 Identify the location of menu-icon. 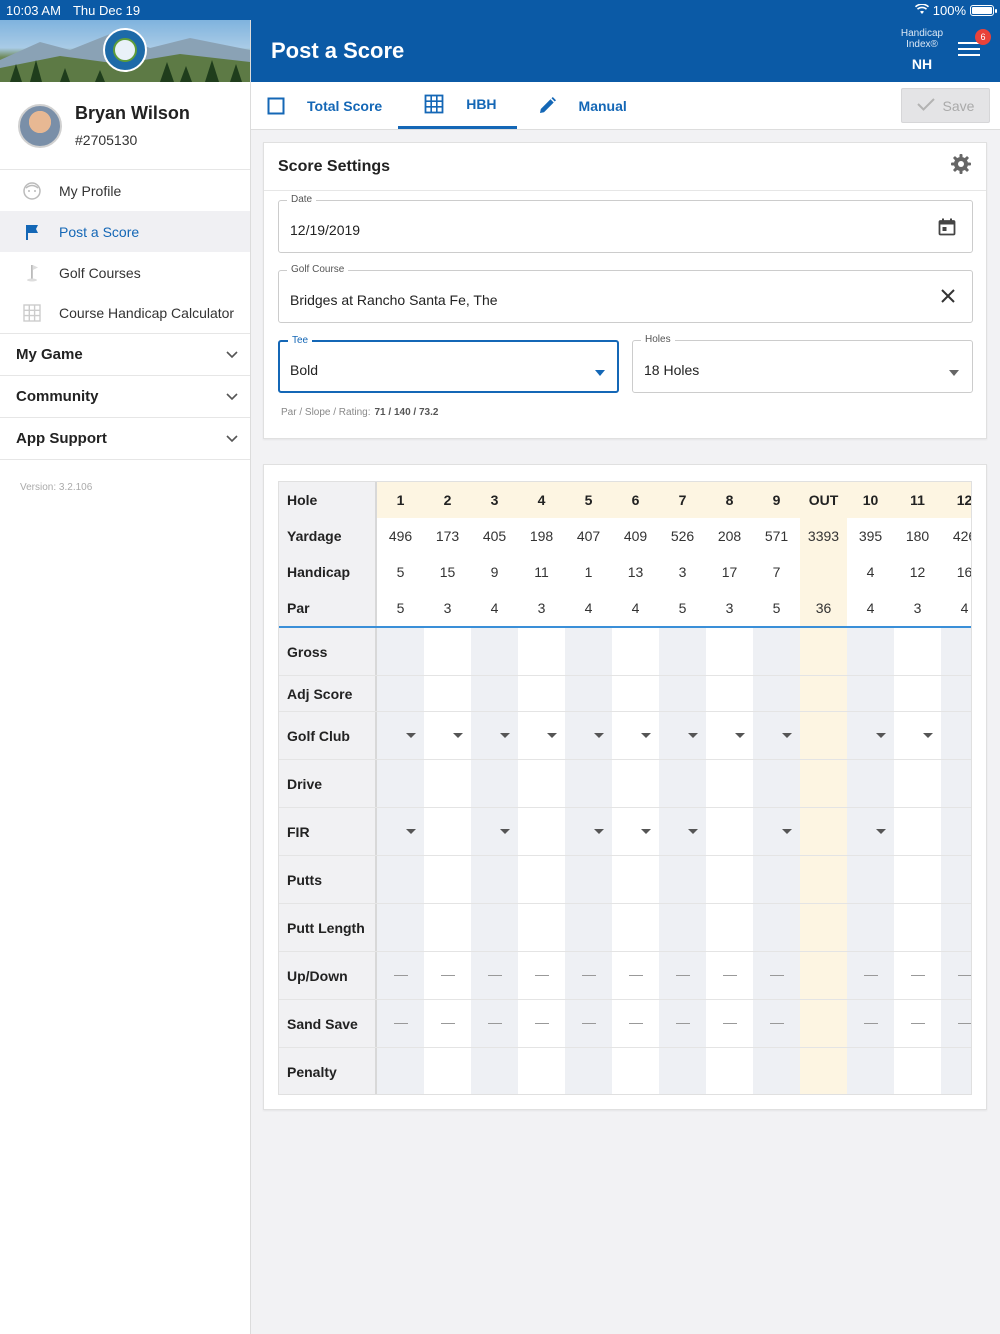
(969, 51).